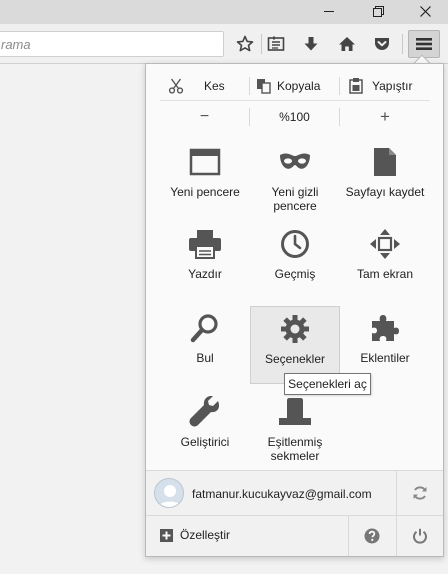 The image size is (448, 574). What do you see at coordinates (385, 261) in the screenshot?
I see `fullscreen-item: Tam ekran` at bounding box center [385, 261].